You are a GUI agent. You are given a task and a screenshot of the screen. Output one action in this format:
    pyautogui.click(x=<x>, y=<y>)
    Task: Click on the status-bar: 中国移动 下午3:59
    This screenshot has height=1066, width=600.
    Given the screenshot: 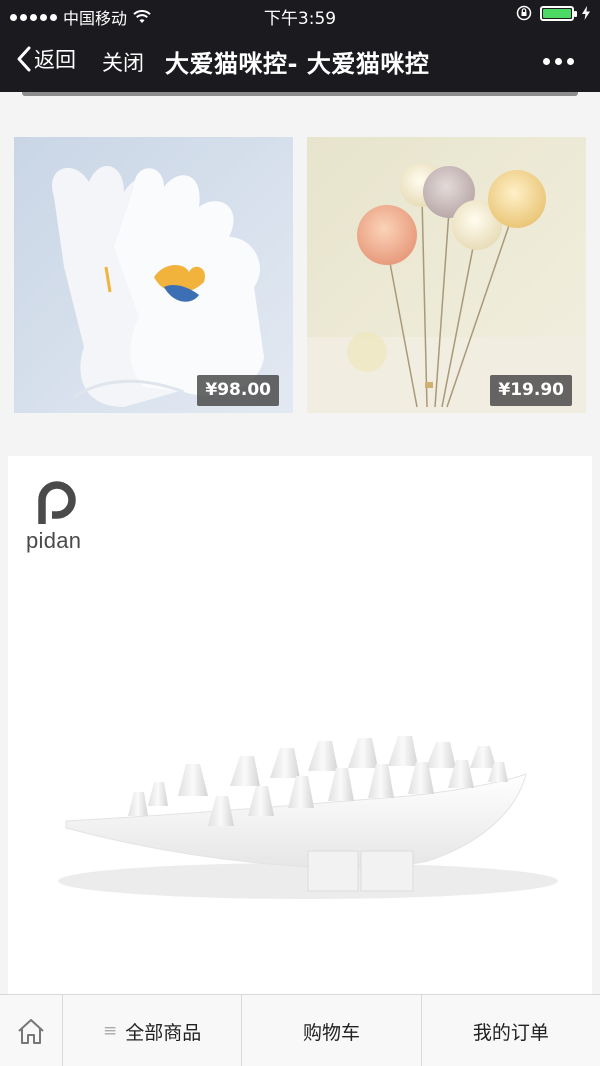 What is the action you would take?
    pyautogui.click(x=300, y=15)
    